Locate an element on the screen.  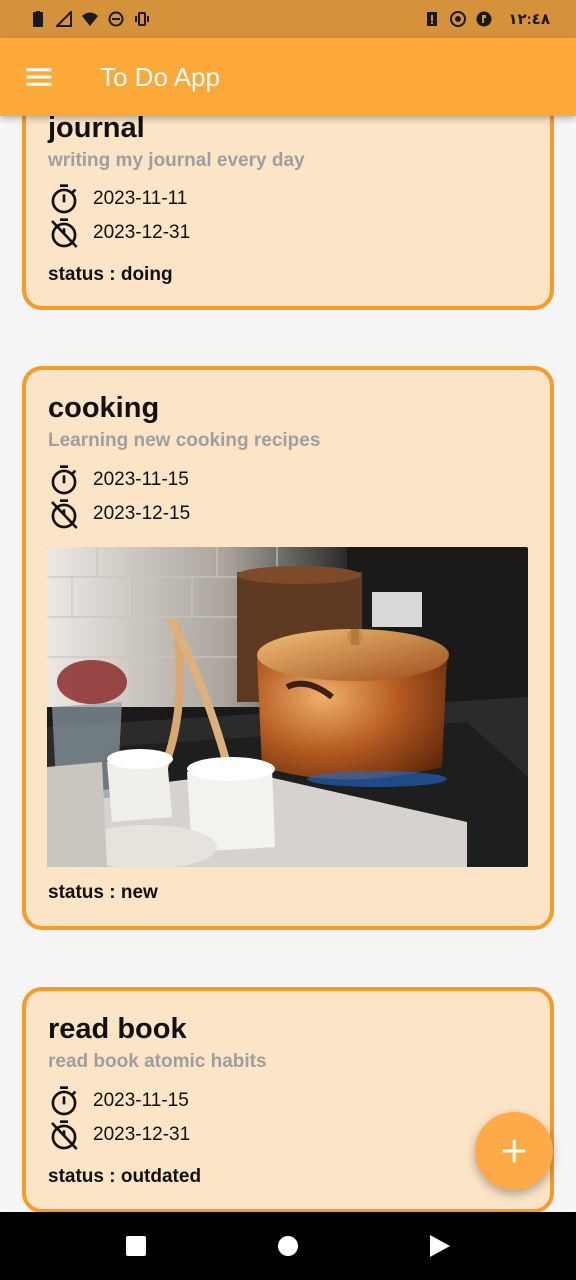
status-bar: ١٢:٤٨ is located at coordinates (288, 19).